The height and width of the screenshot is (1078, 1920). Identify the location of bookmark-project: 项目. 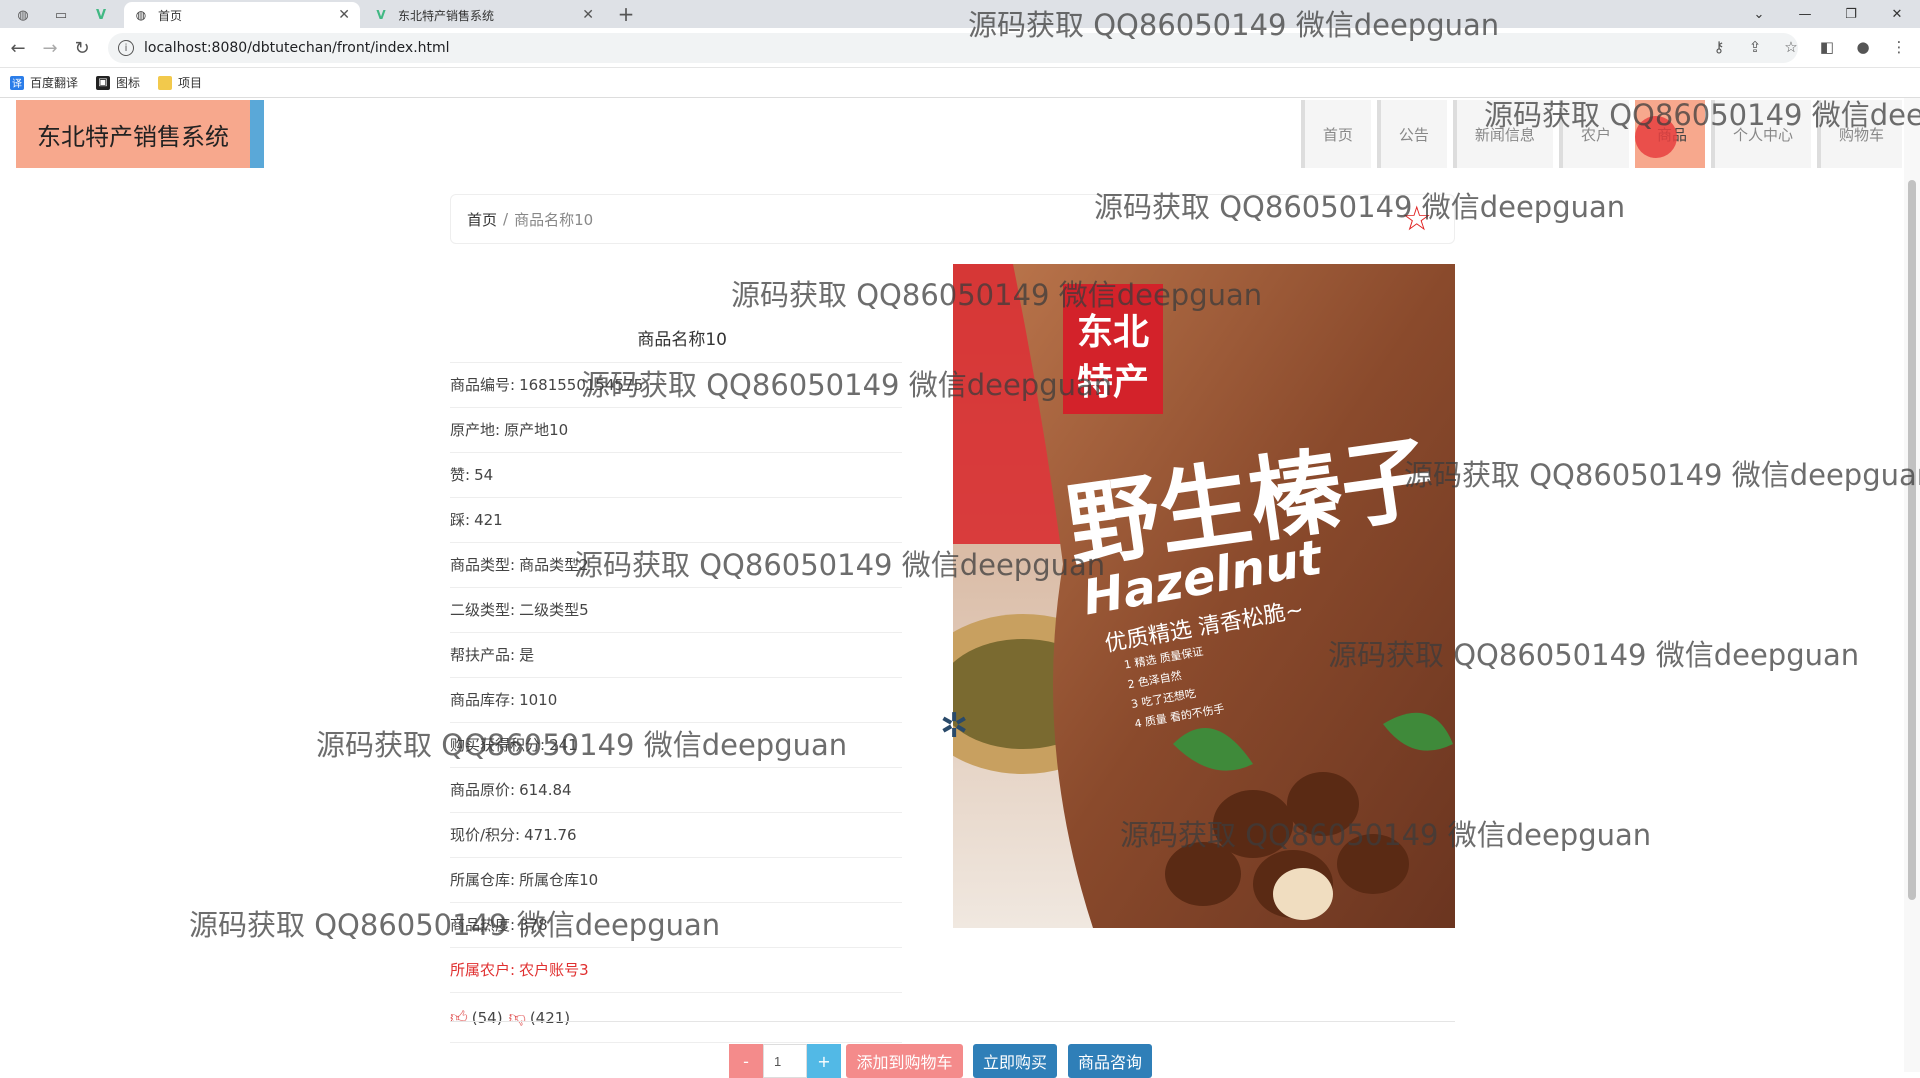
(180, 82).